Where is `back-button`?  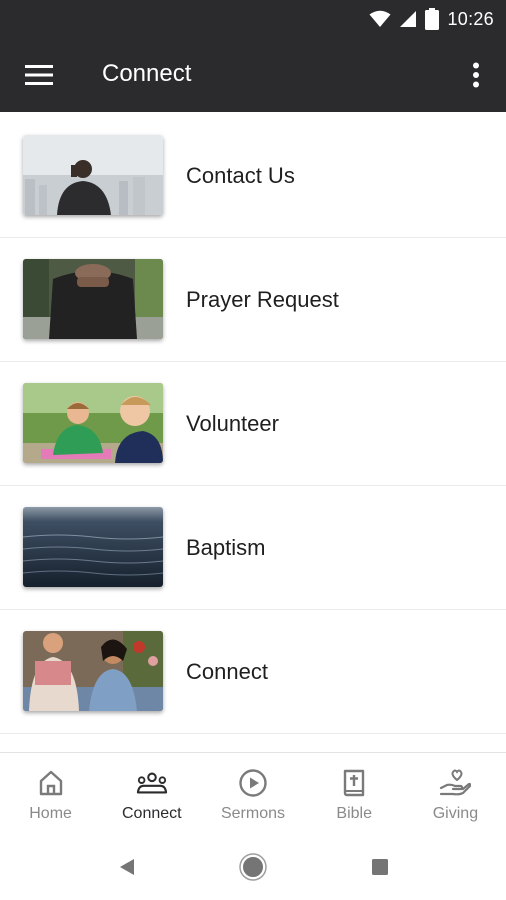 back-button is located at coordinates (127, 867).